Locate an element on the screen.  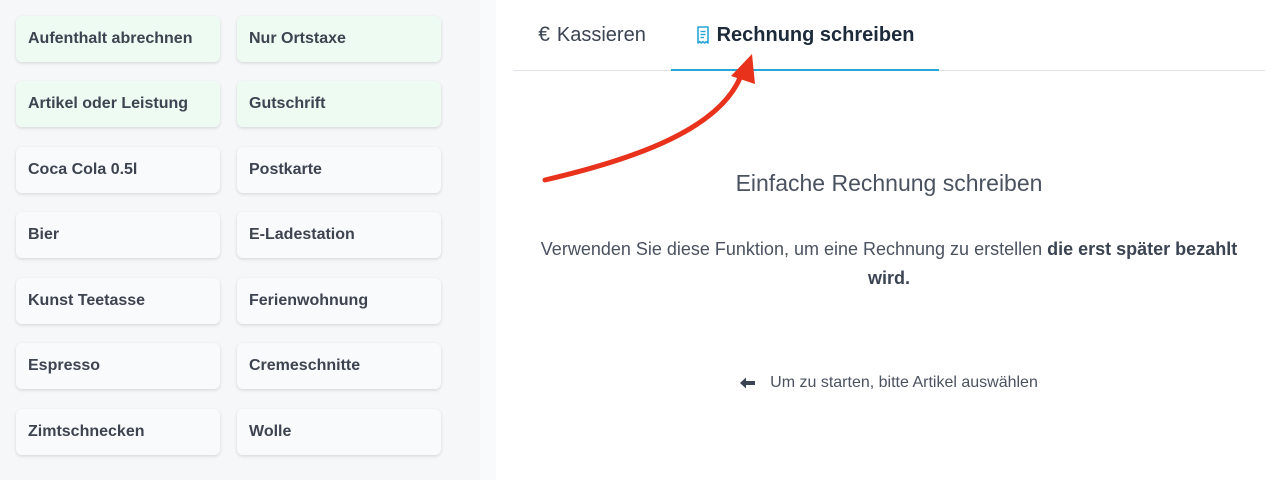
item-label: Bier is located at coordinates (44, 234).